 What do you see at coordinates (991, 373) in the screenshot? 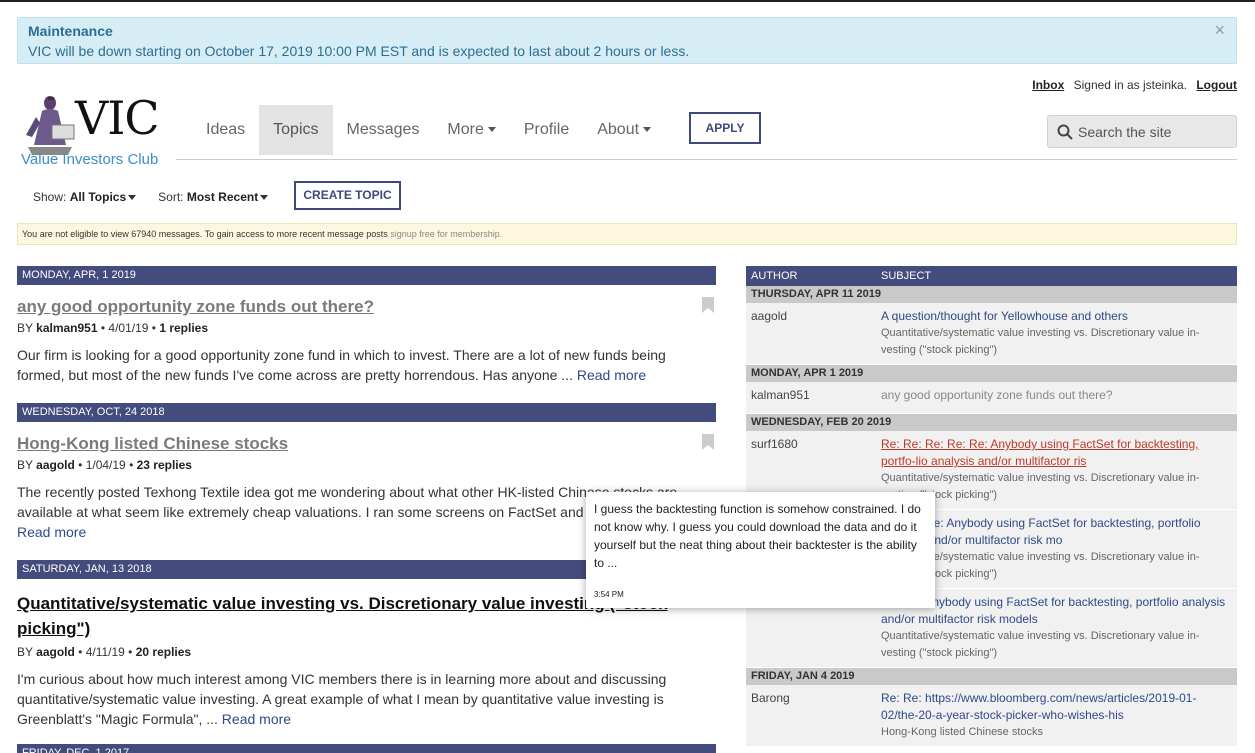
I see `group-day-header: MONDAY, APR 1 2019` at bounding box center [991, 373].